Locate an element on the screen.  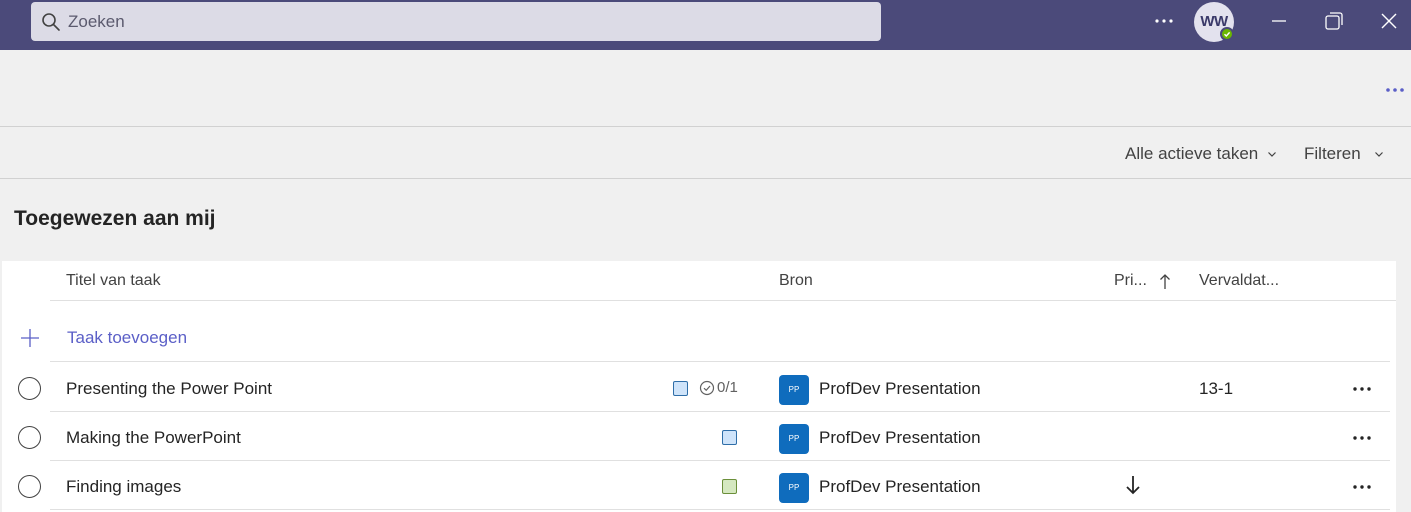
section-title: Toegewezen aan mij is located at coordinates (115, 218).